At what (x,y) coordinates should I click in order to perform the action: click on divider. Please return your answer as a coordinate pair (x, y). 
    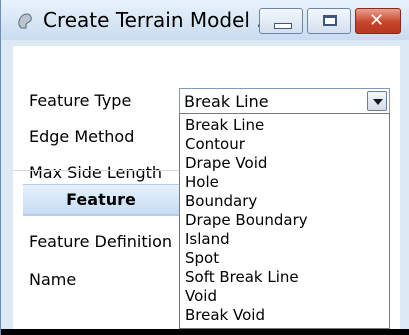
    Looking at the image, I should click on (98, 170).